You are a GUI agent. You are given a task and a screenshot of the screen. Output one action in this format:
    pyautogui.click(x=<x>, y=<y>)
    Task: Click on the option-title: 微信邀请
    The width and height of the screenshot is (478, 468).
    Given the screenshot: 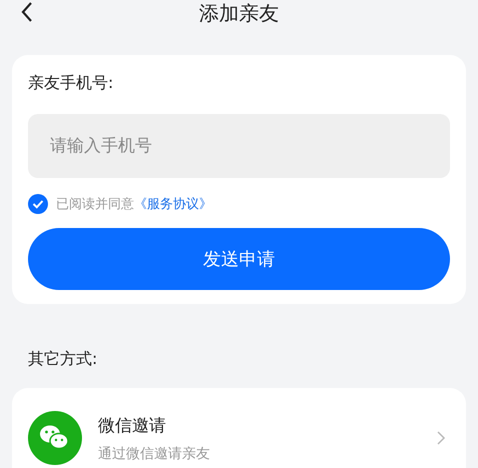 What is the action you would take?
    pyautogui.click(x=132, y=425)
    